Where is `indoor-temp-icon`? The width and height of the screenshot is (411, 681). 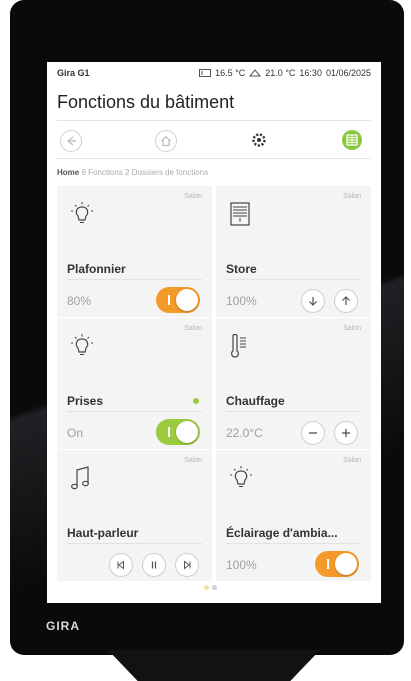 indoor-temp-icon is located at coordinates (255, 73).